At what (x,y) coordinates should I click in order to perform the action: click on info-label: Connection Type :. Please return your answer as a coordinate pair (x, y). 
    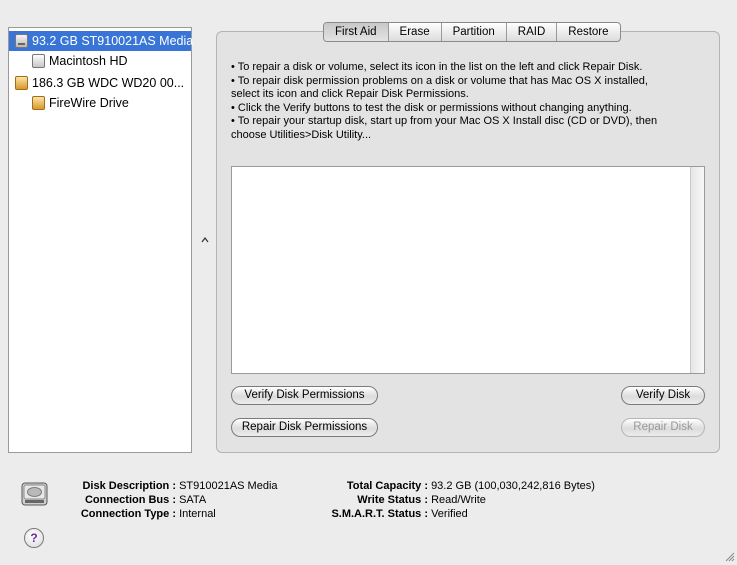
    Looking at the image, I should click on (128, 514).